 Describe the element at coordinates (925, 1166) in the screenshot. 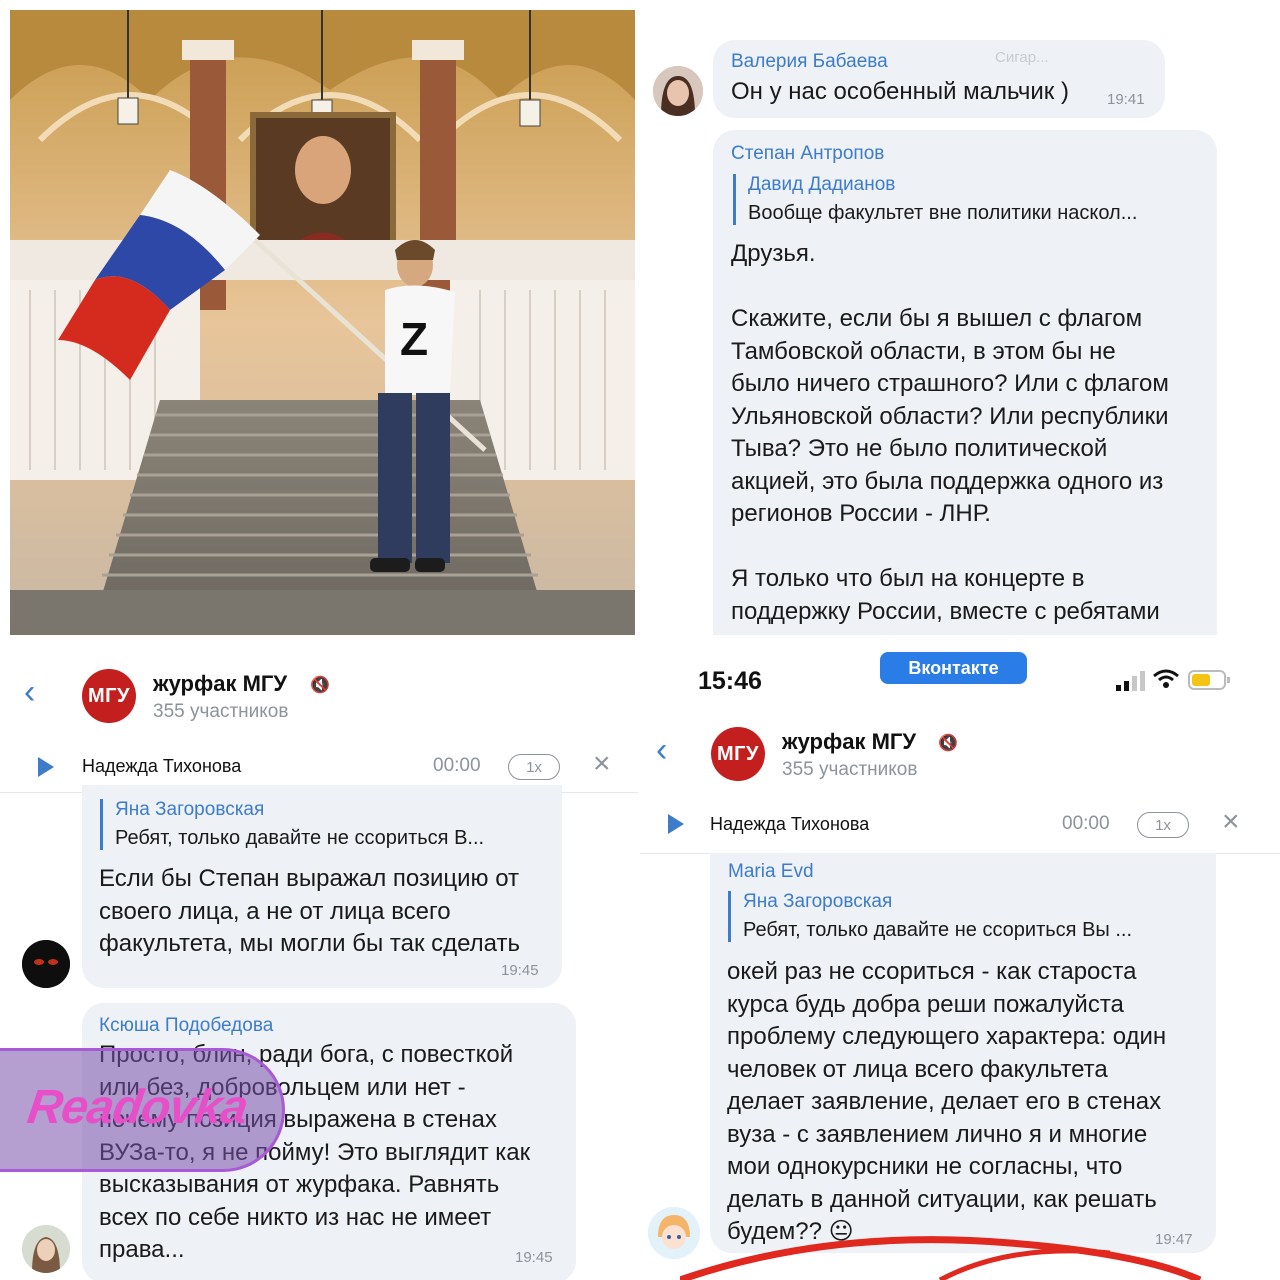

I see `message-line: мои однокурсники не согласны, что` at that location.